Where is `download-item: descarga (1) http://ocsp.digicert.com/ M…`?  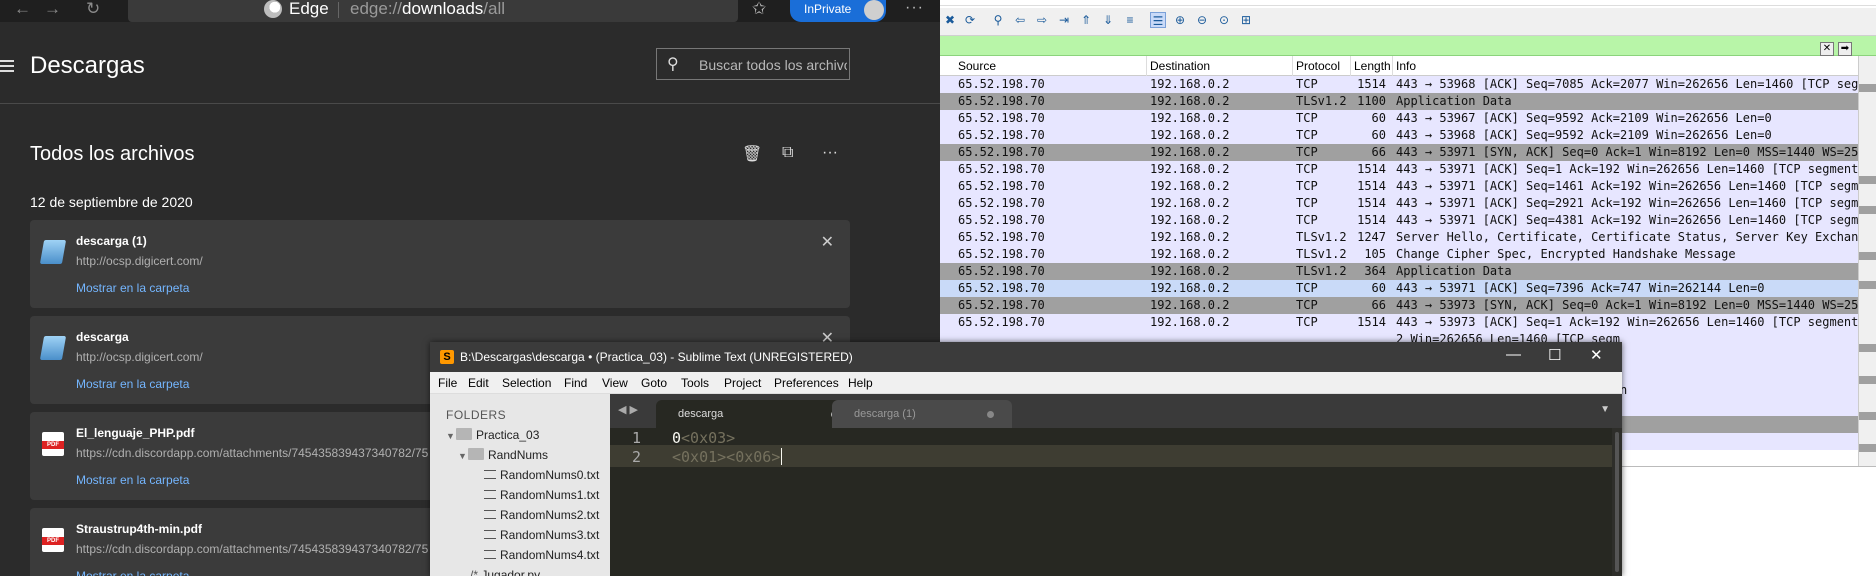 download-item: descarga (1) http://ocsp.digicert.com/ M… is located at coordinates (440, 264).